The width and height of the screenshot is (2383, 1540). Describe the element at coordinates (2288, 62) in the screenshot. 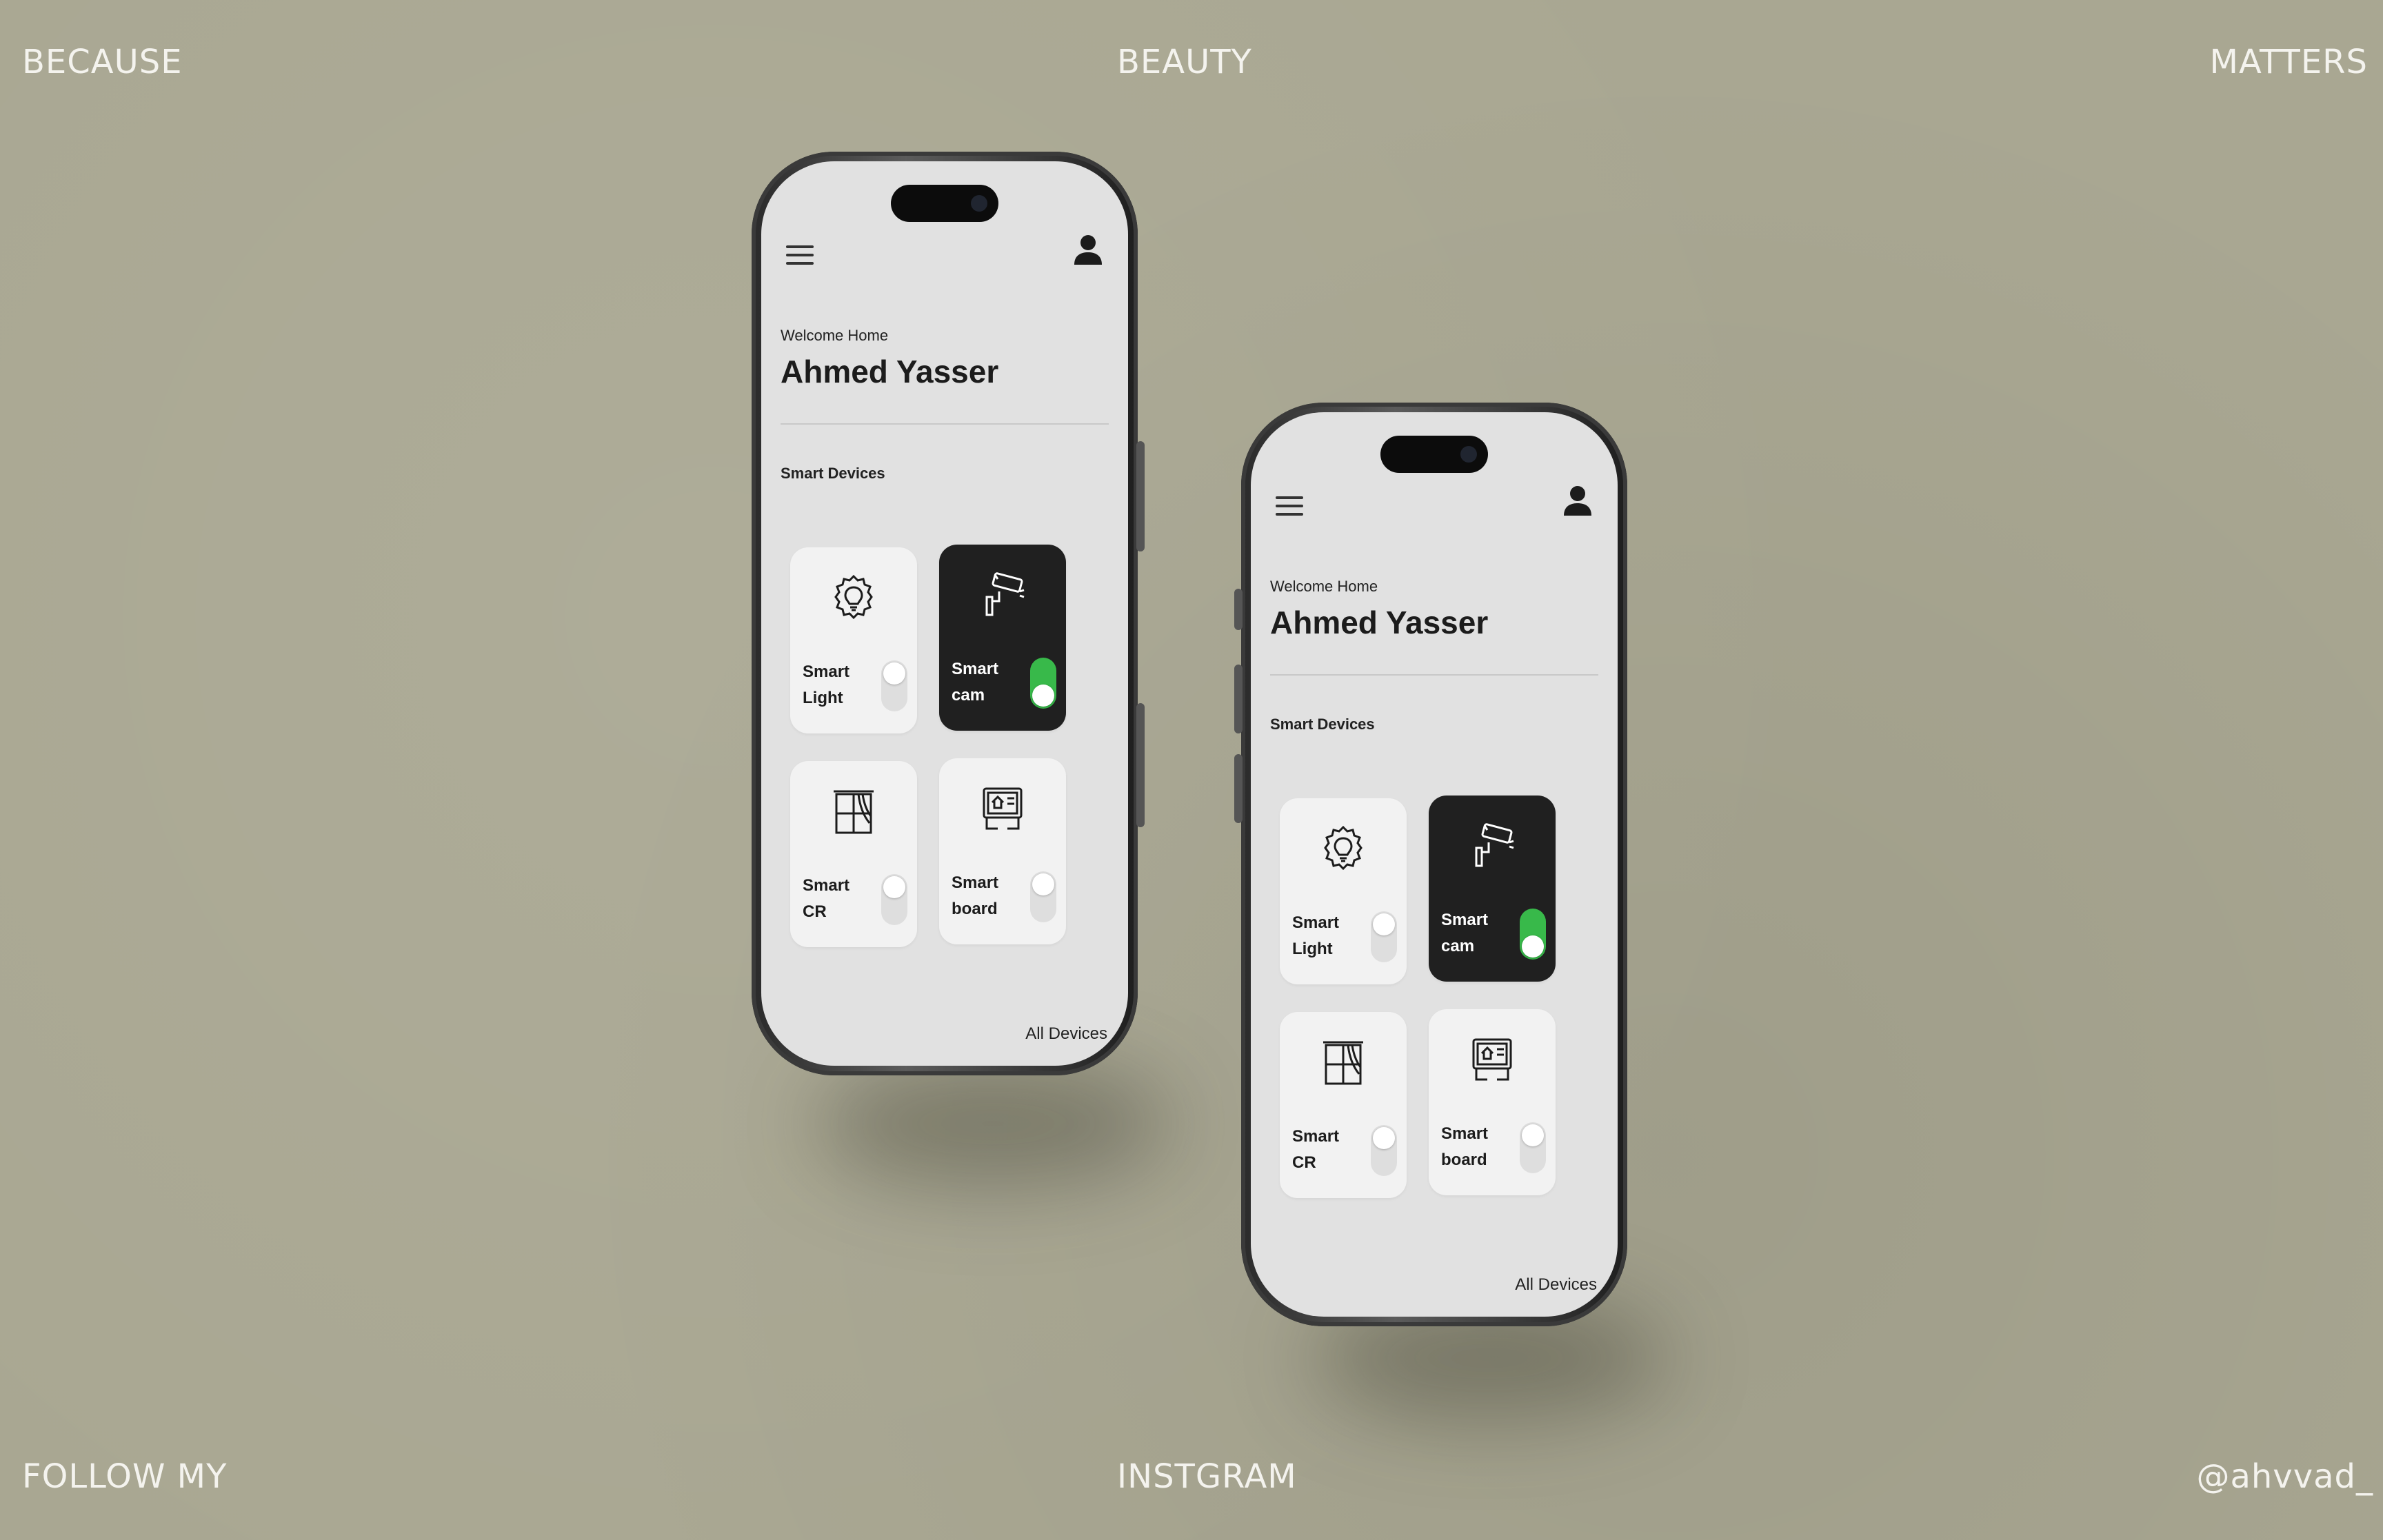

I see `corner-text-matters: MATTERS` at that location.